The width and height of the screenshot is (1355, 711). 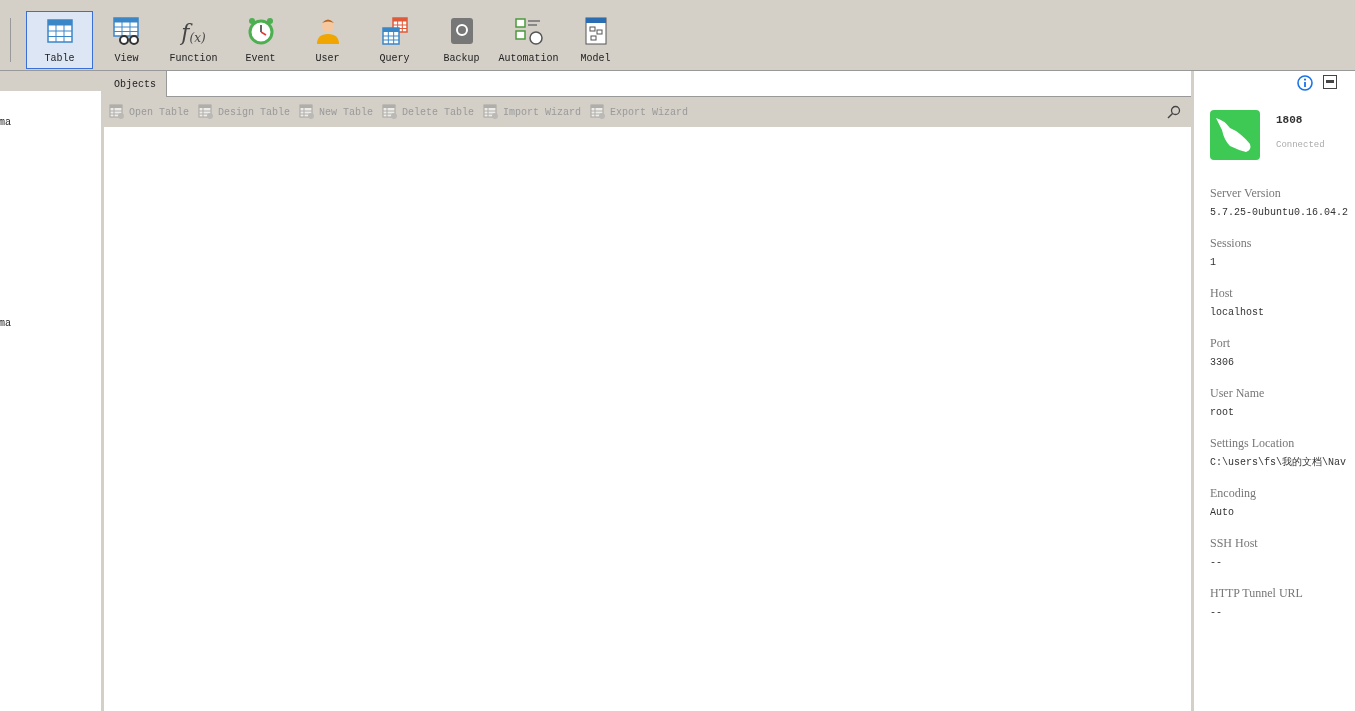 What do you see at coordinates (1330, 82) in the screenshot?
I see `ddl-icon` at bounding box center [1330, 82].